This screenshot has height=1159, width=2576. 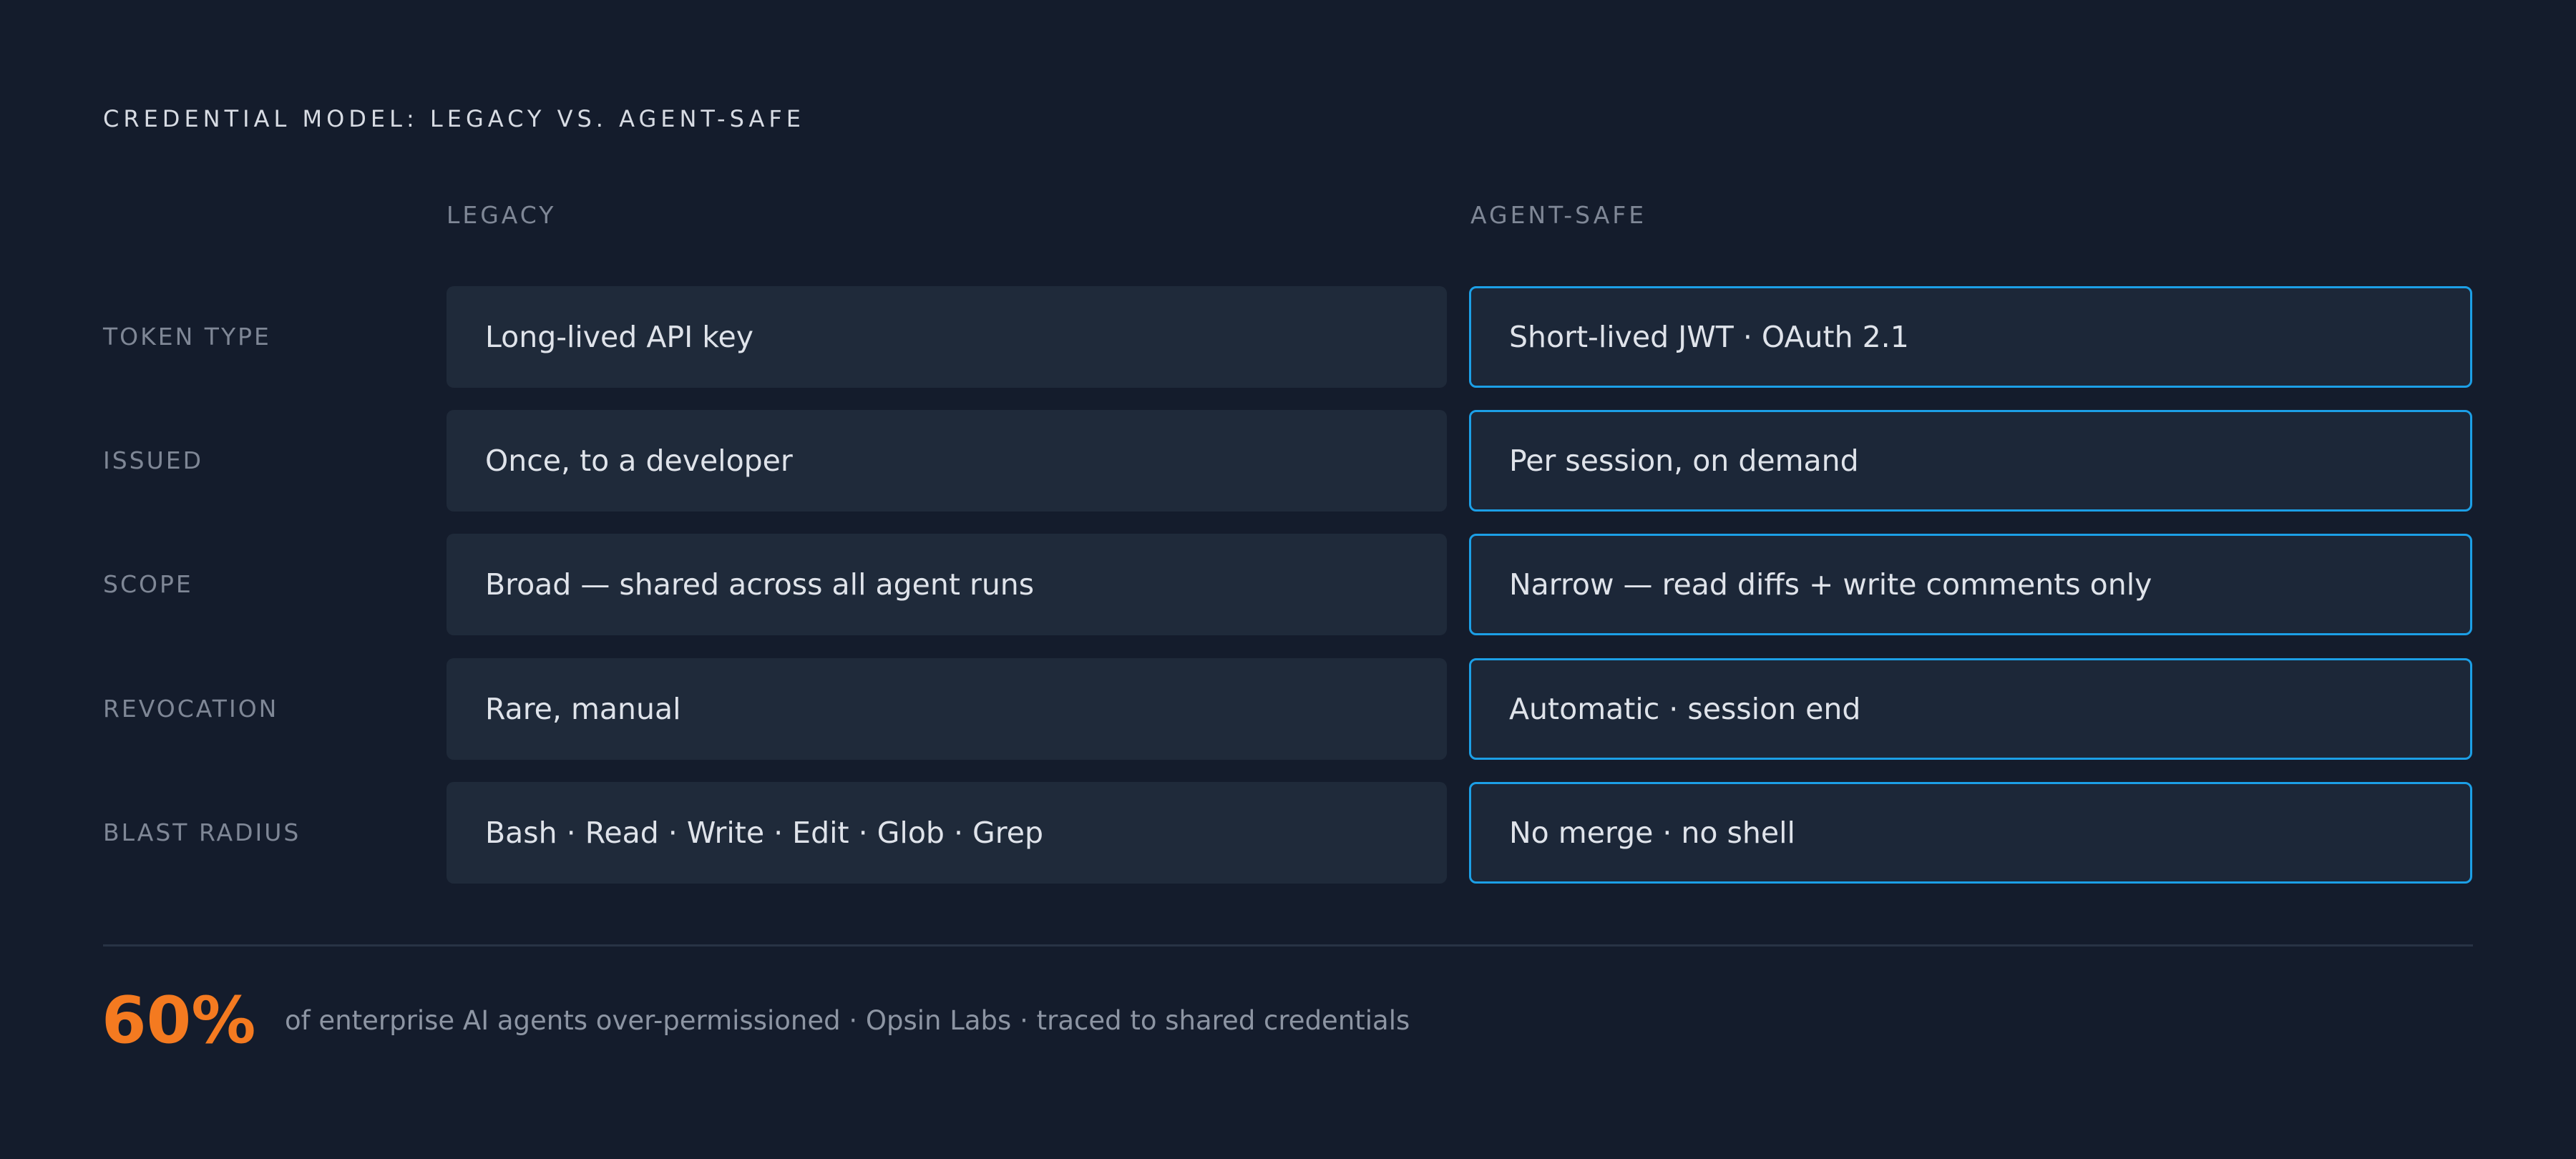 What do you see at coordinates (947, 584) in the screenshot?
I see `legacy-cell: Broad — shared across all agent runs` at bounding box center [947, 584].